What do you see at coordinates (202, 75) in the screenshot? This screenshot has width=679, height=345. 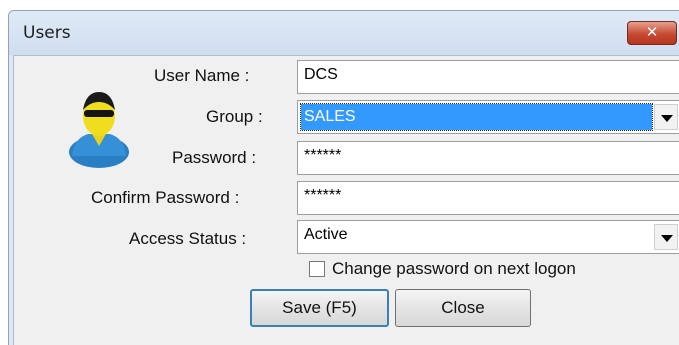 I see `user-name-label: User Name :` at bounding box center [202, 75].